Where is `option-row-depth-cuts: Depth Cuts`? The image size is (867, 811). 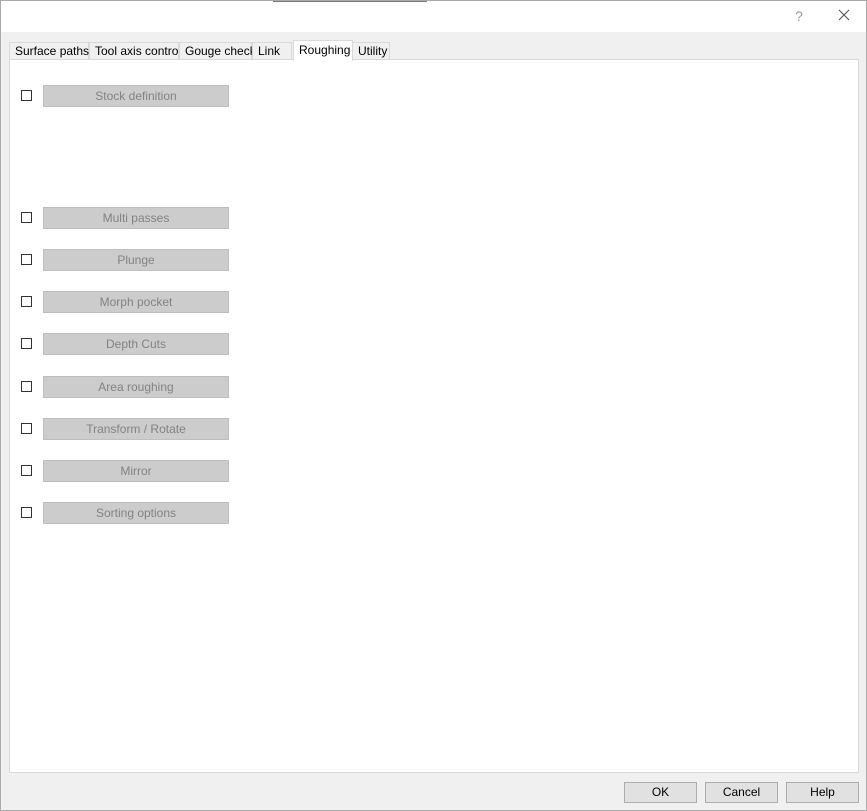
option-row-depth-cuts: Depth Cuts is located at coordinates (130, 344).